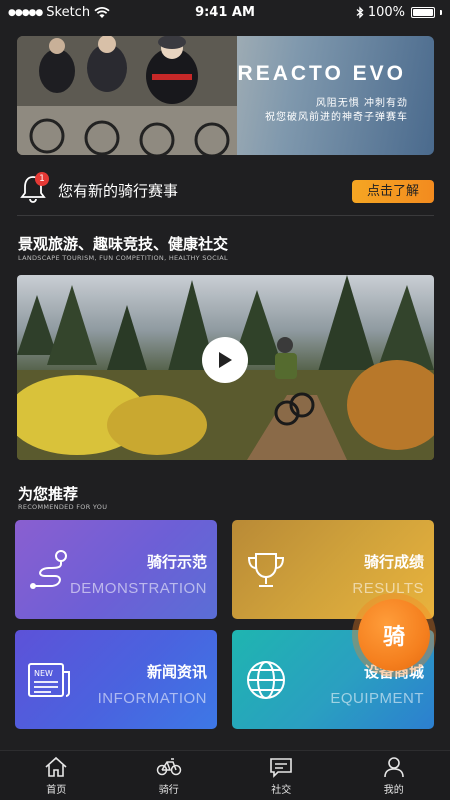  What do you see at coordinates (63, 507) in the screenshot?
I see `section-subtitle-recommend: RECOMMENDED FOR YOU` at bounding box center [63, 507].